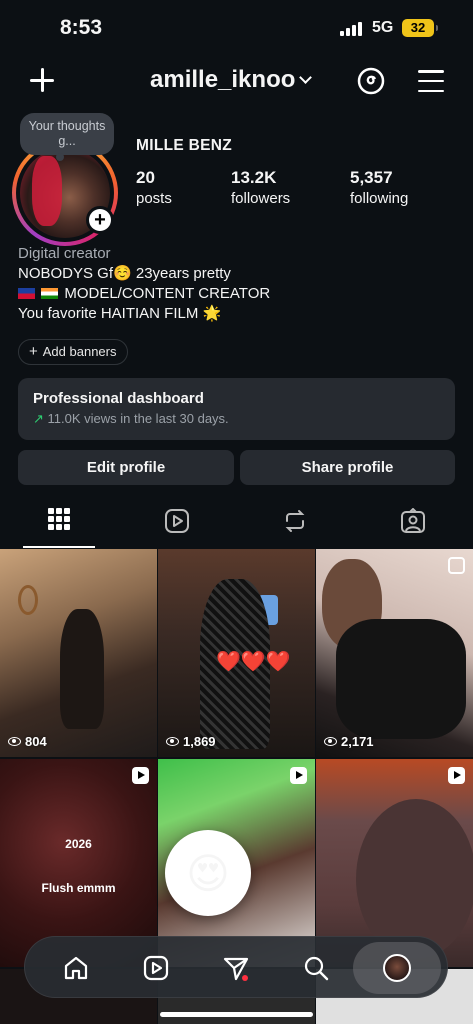 This screenshot has height=1024, width=473. I want to click on post-thumbnail: 2,171, so click(394, 653).